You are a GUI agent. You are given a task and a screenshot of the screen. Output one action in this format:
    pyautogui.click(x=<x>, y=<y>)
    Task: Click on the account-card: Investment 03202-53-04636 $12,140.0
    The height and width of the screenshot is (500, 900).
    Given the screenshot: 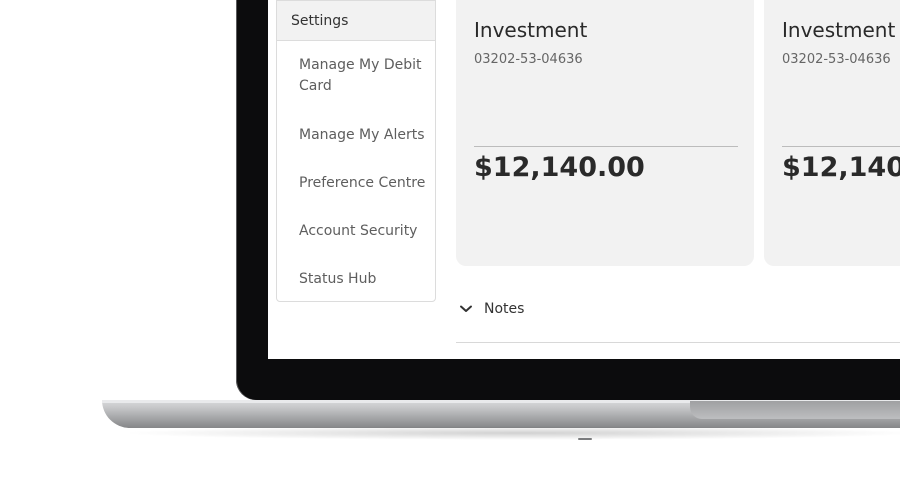 What is the action you would take?
    pyautogui.click(x=832, y=133)
    